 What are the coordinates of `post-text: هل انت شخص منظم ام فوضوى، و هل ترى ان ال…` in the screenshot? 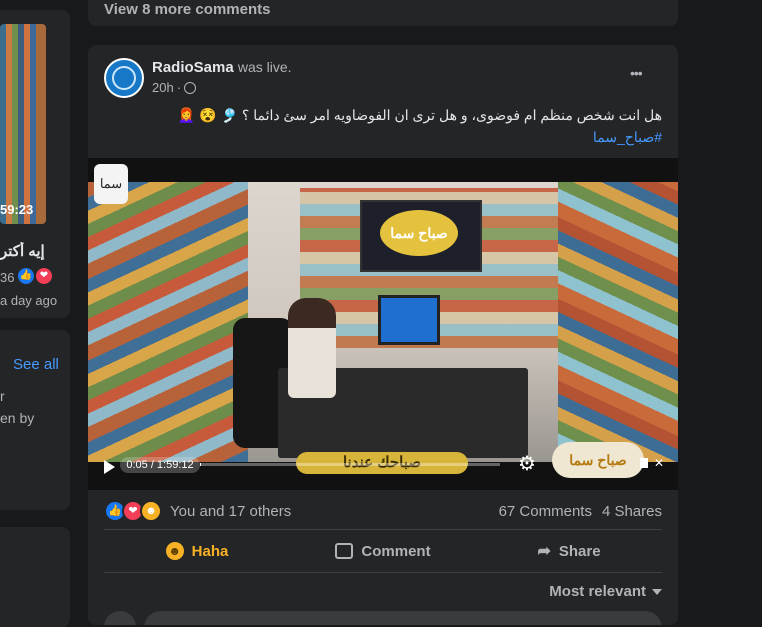 It's located at (383, 115).